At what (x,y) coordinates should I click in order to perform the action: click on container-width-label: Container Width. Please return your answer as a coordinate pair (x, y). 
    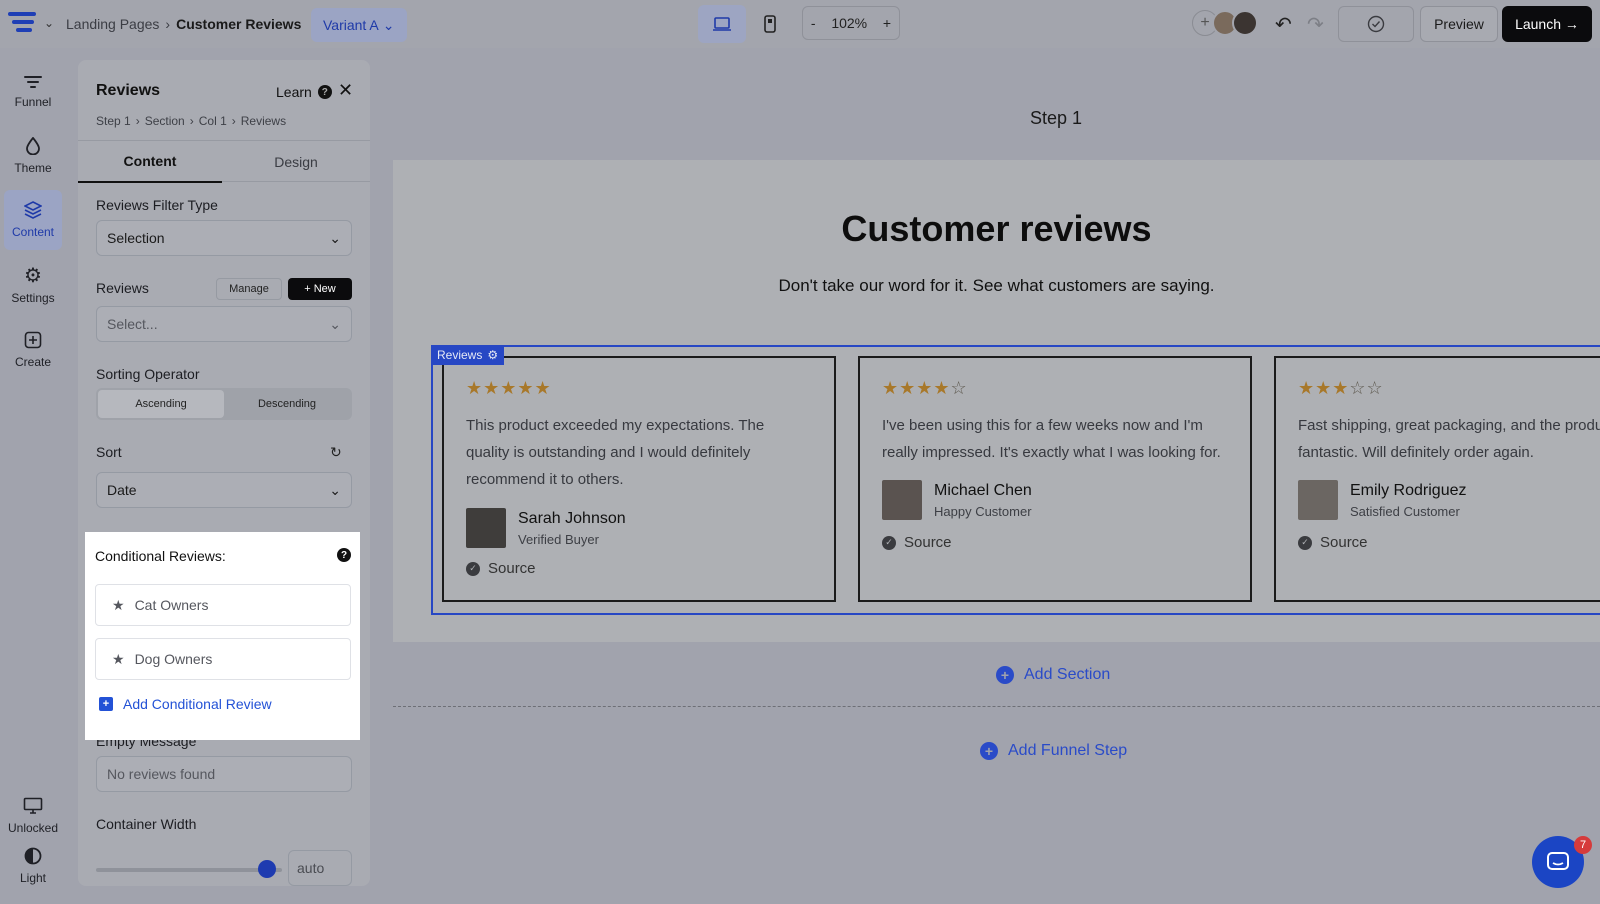
    Looking at the image, I should click on (146, 824).